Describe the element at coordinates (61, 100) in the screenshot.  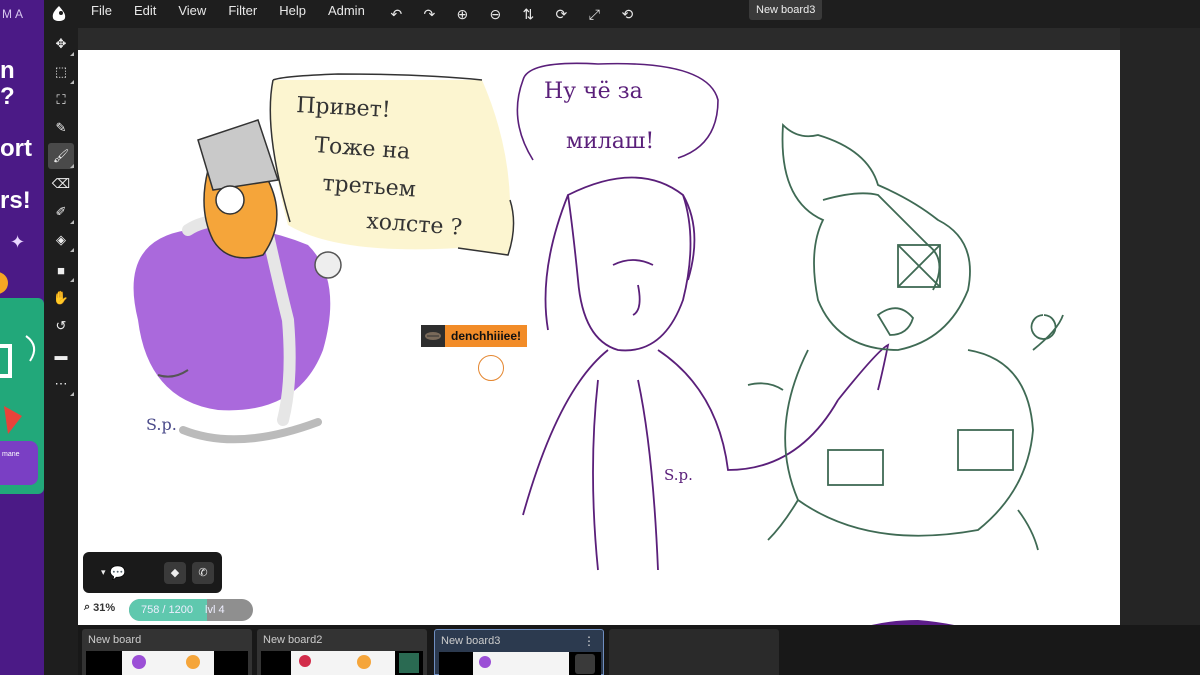
I see `transform-icon: ⛶` at that location.